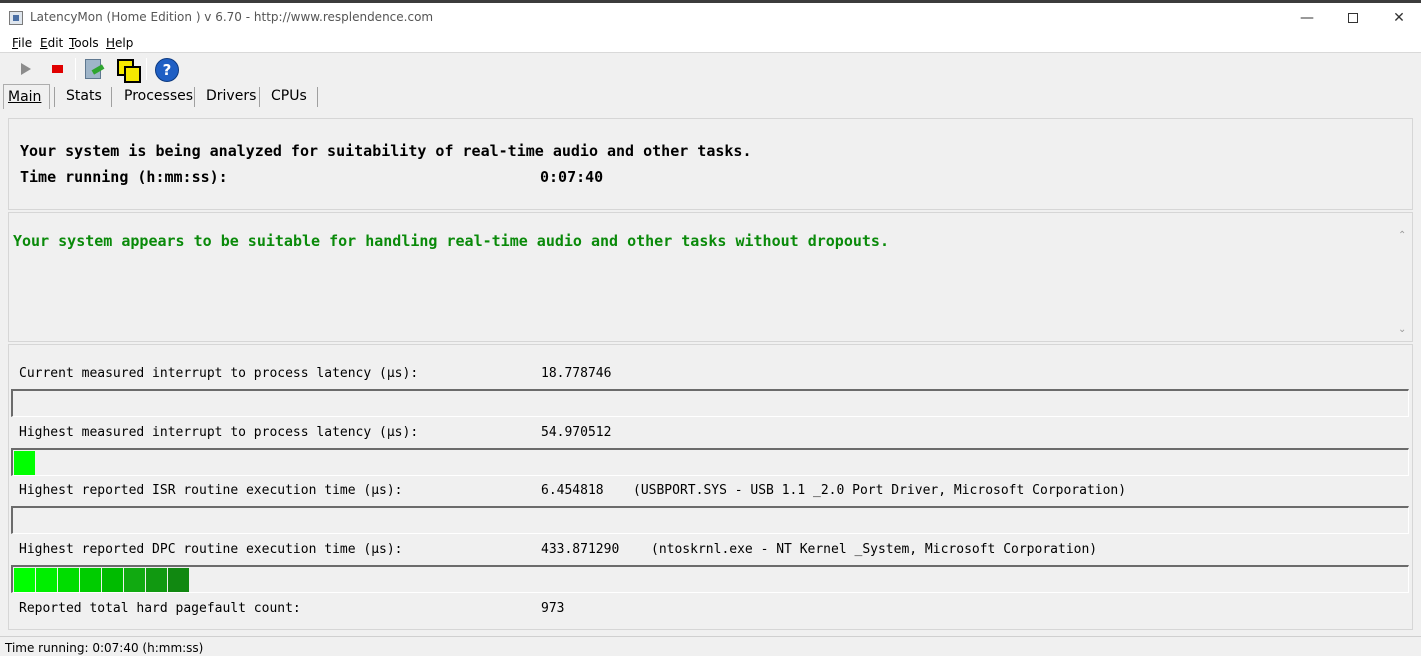  I want to click on tab-main: Main, so click(26, 96).